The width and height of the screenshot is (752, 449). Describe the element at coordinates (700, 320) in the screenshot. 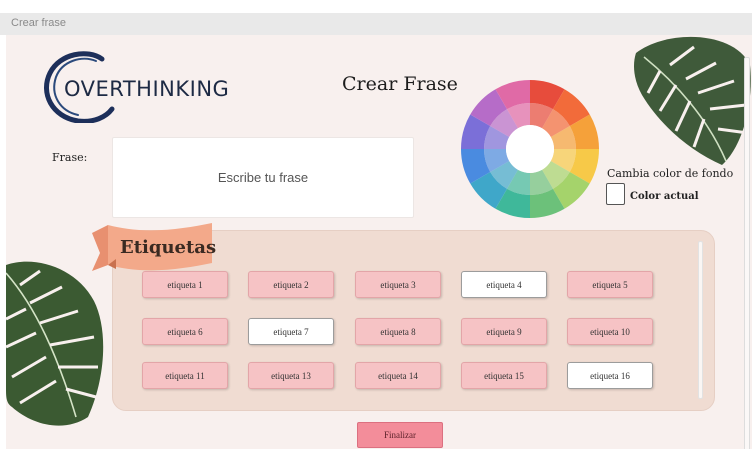

I see `tags-scrollbar` at that location.